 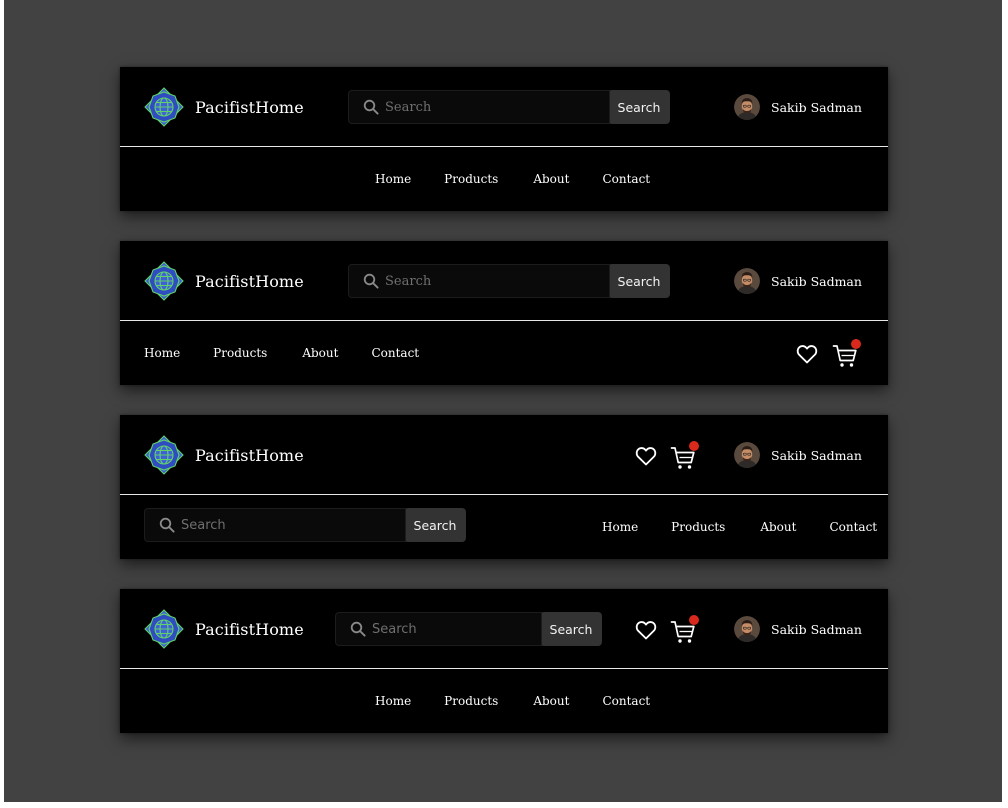 I want to click on navbar-variant-4: PacifistHome Search Sakib Sadman, so click(x=504, y=661).